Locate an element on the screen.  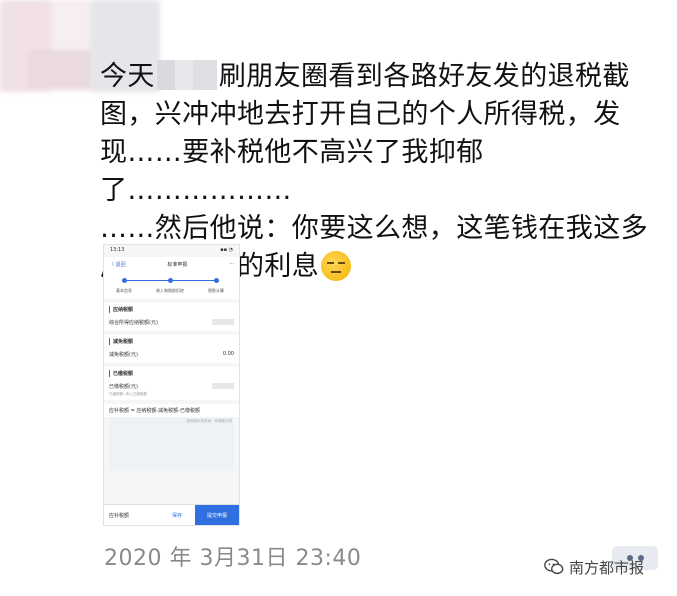
phone-signal-icon: ▪▪ ◔ is located at coordinates (226, 250).